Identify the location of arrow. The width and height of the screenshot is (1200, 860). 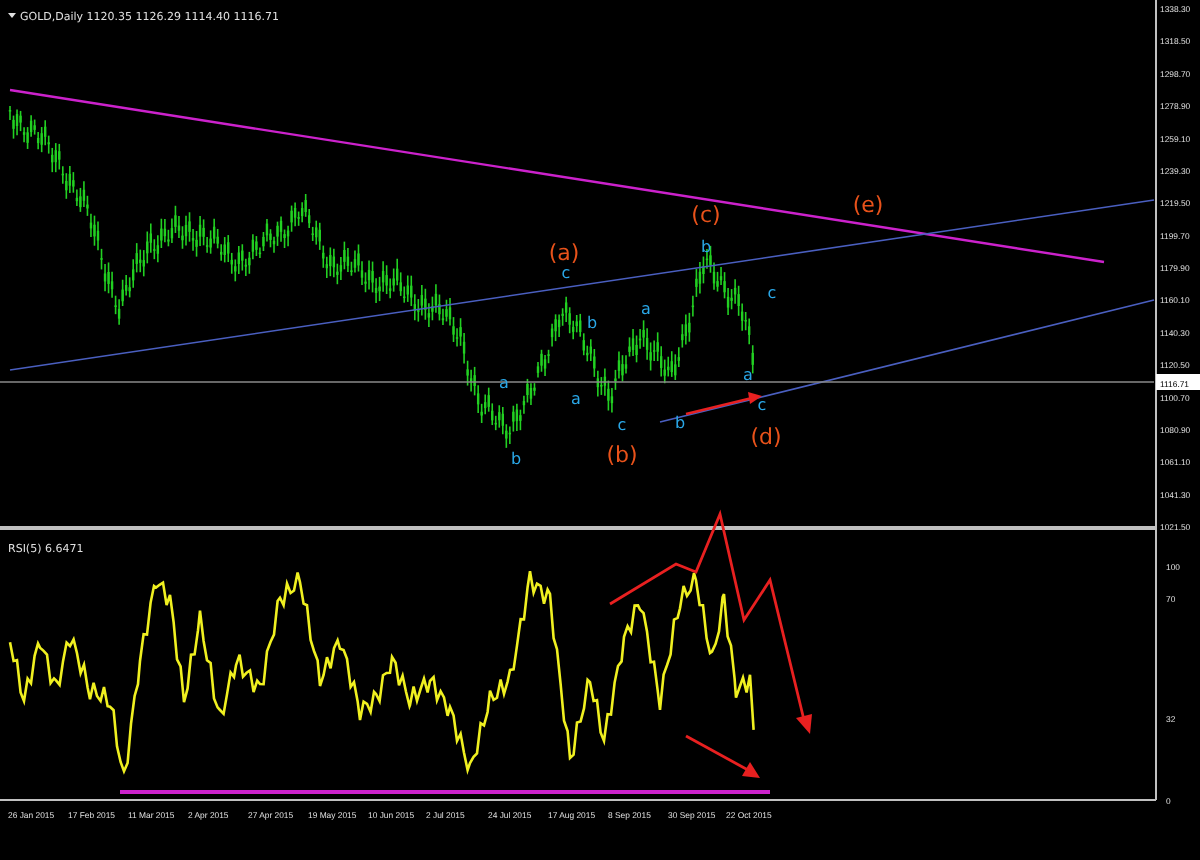
(723, 404).